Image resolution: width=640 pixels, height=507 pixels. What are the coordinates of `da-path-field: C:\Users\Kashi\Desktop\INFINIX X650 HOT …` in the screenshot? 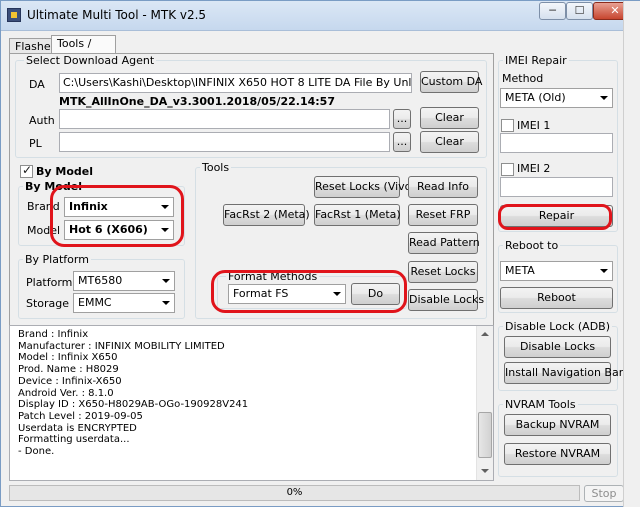 It's located at (235, 83).